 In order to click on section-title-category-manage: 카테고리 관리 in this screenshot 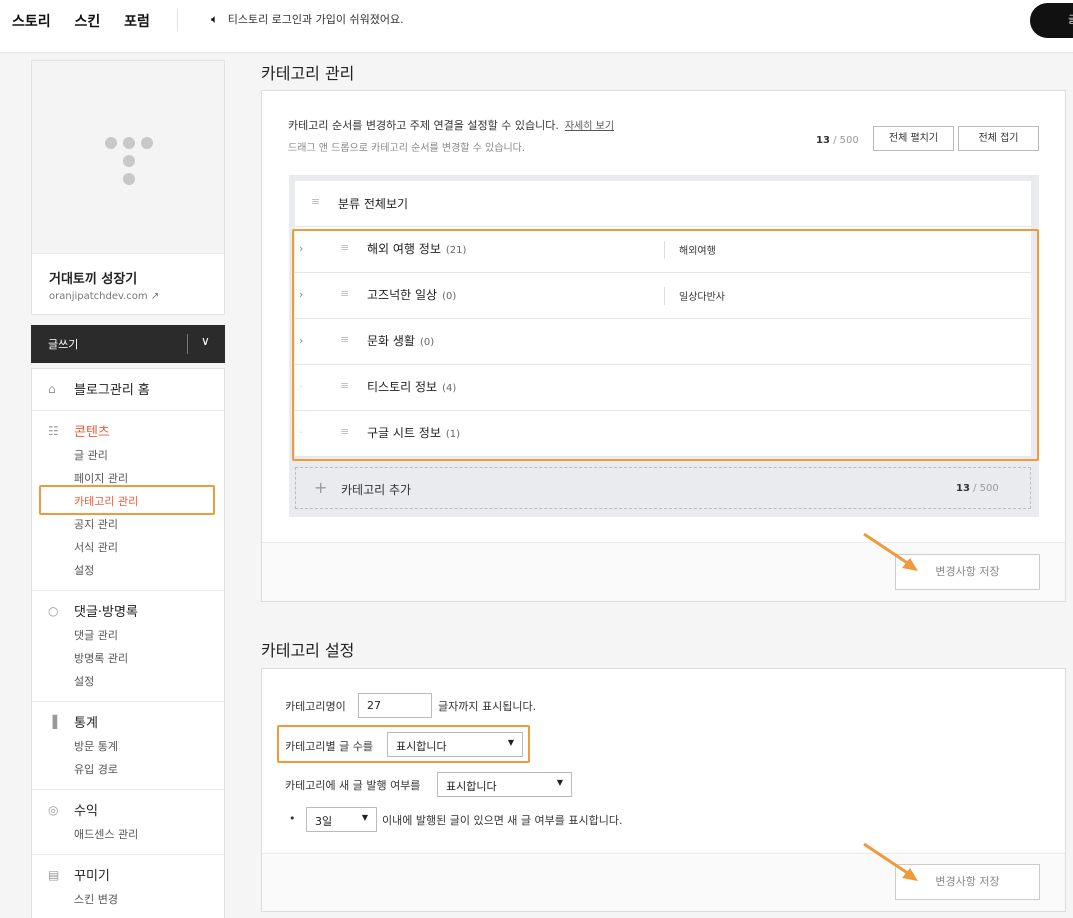, I will do `click(308, 73)`.